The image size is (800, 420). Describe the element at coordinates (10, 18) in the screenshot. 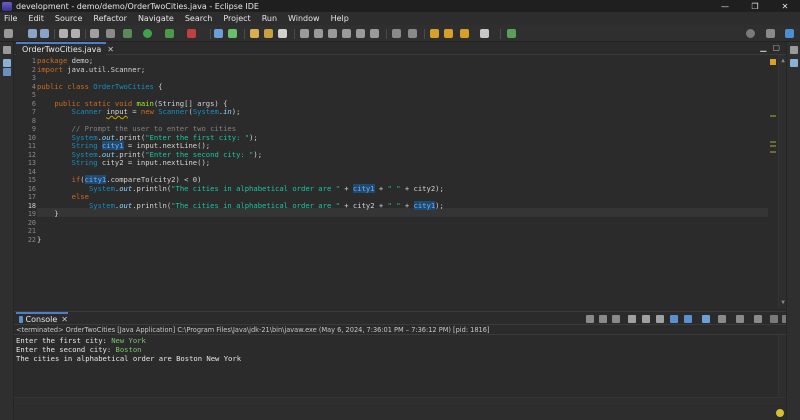

I see `menu-file: File` at that location.